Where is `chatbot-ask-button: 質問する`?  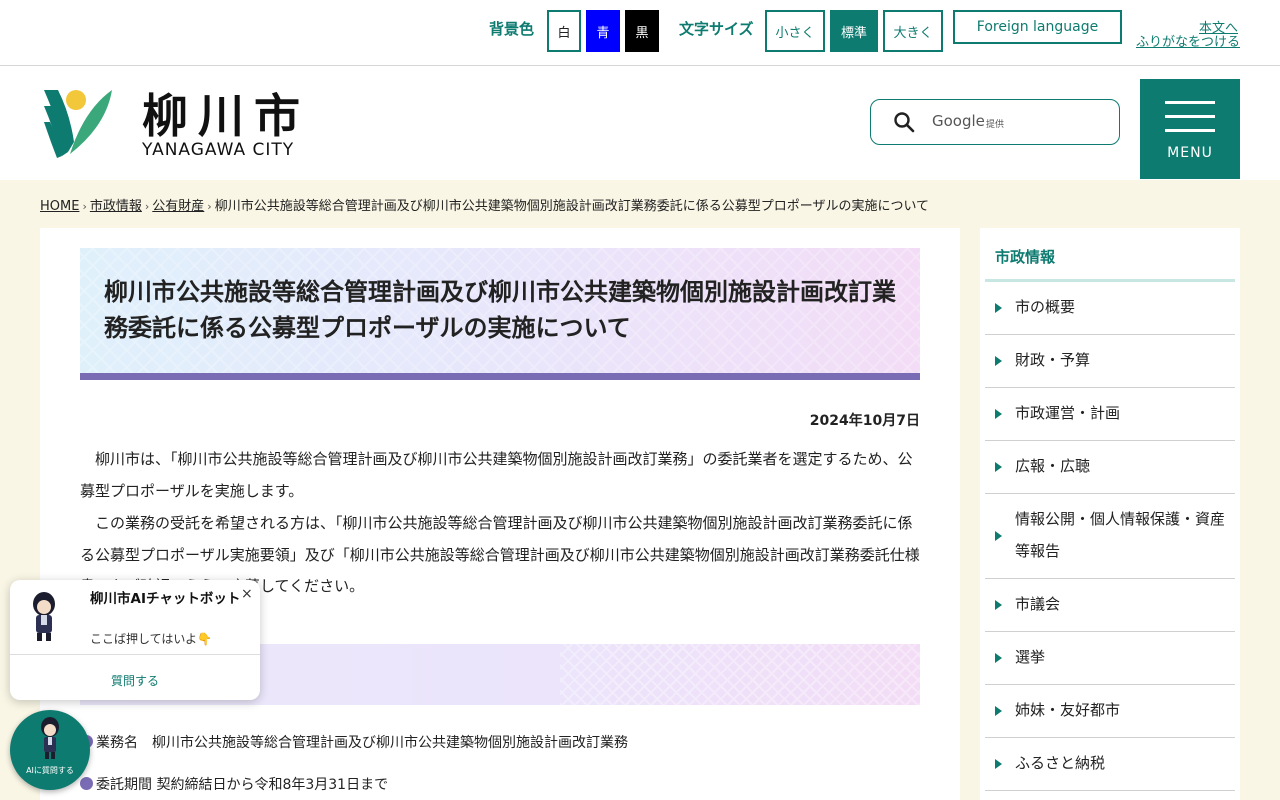
chatbot-ask-button: 質問する is located at coordinates (135, 680).